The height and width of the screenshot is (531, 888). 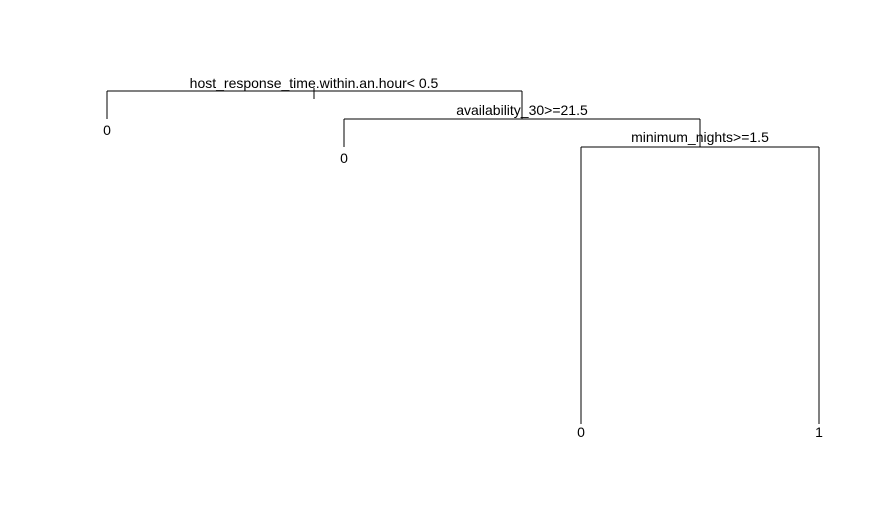 What do you see at coordinates (819, 432) in the screenshot?
I see `leaf-4-label: 1` at bounding box center [819, 432].